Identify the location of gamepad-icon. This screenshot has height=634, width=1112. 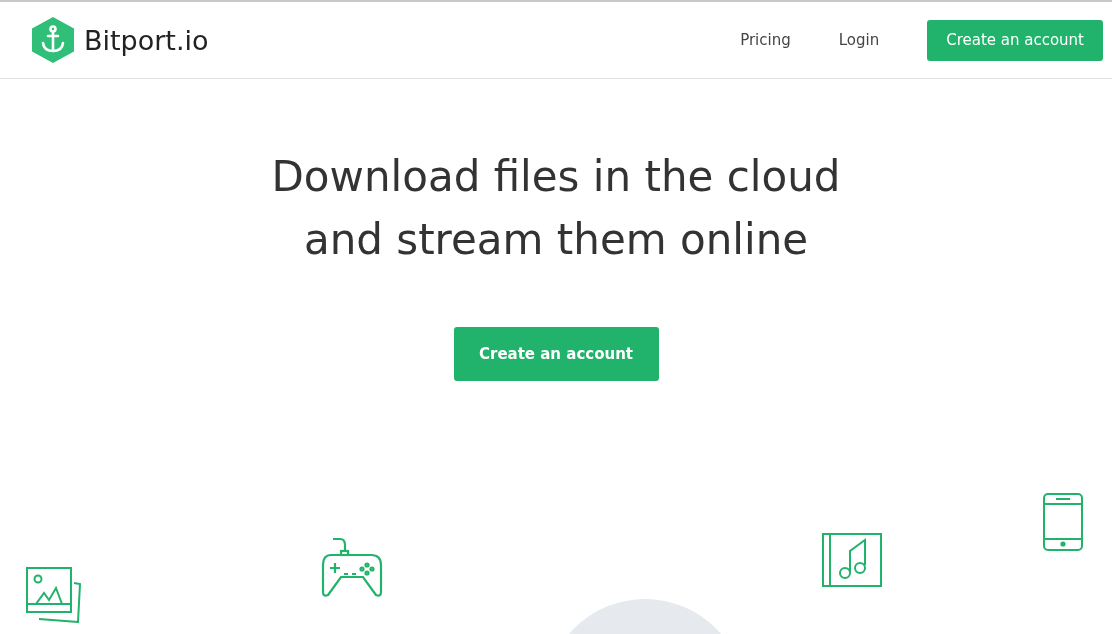
(352, 568).